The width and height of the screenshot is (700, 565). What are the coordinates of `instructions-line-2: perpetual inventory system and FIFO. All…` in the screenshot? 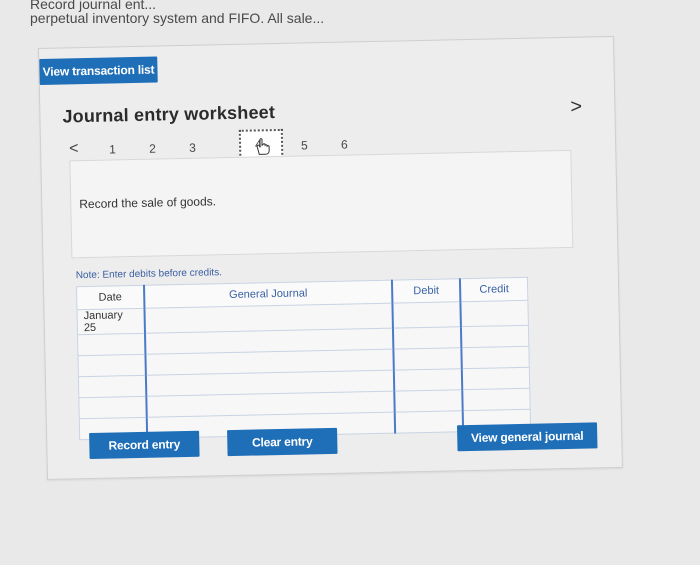 It's located at (177, 18).